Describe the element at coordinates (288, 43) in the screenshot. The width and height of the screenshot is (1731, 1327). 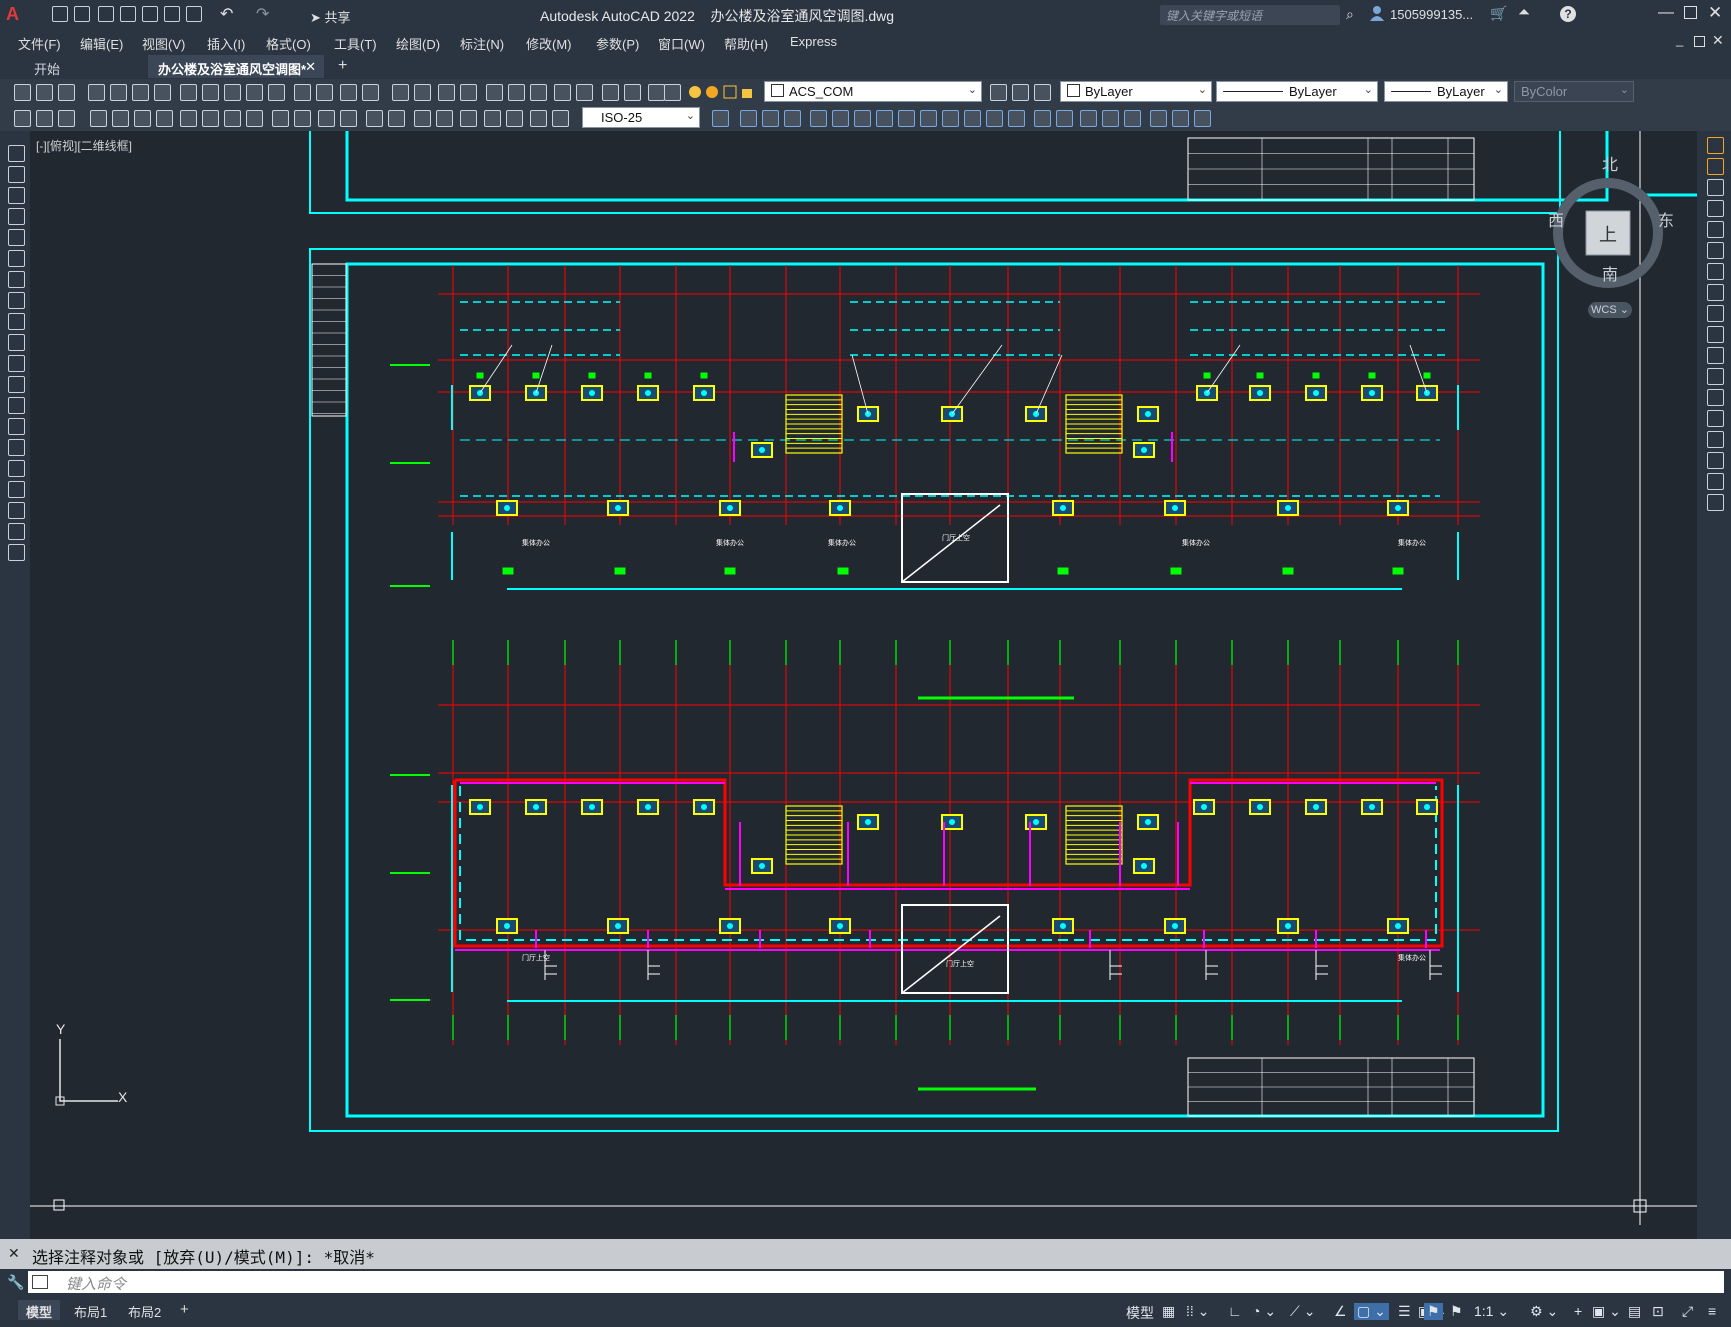
I see `menu-format: 格式(O)` at that location.